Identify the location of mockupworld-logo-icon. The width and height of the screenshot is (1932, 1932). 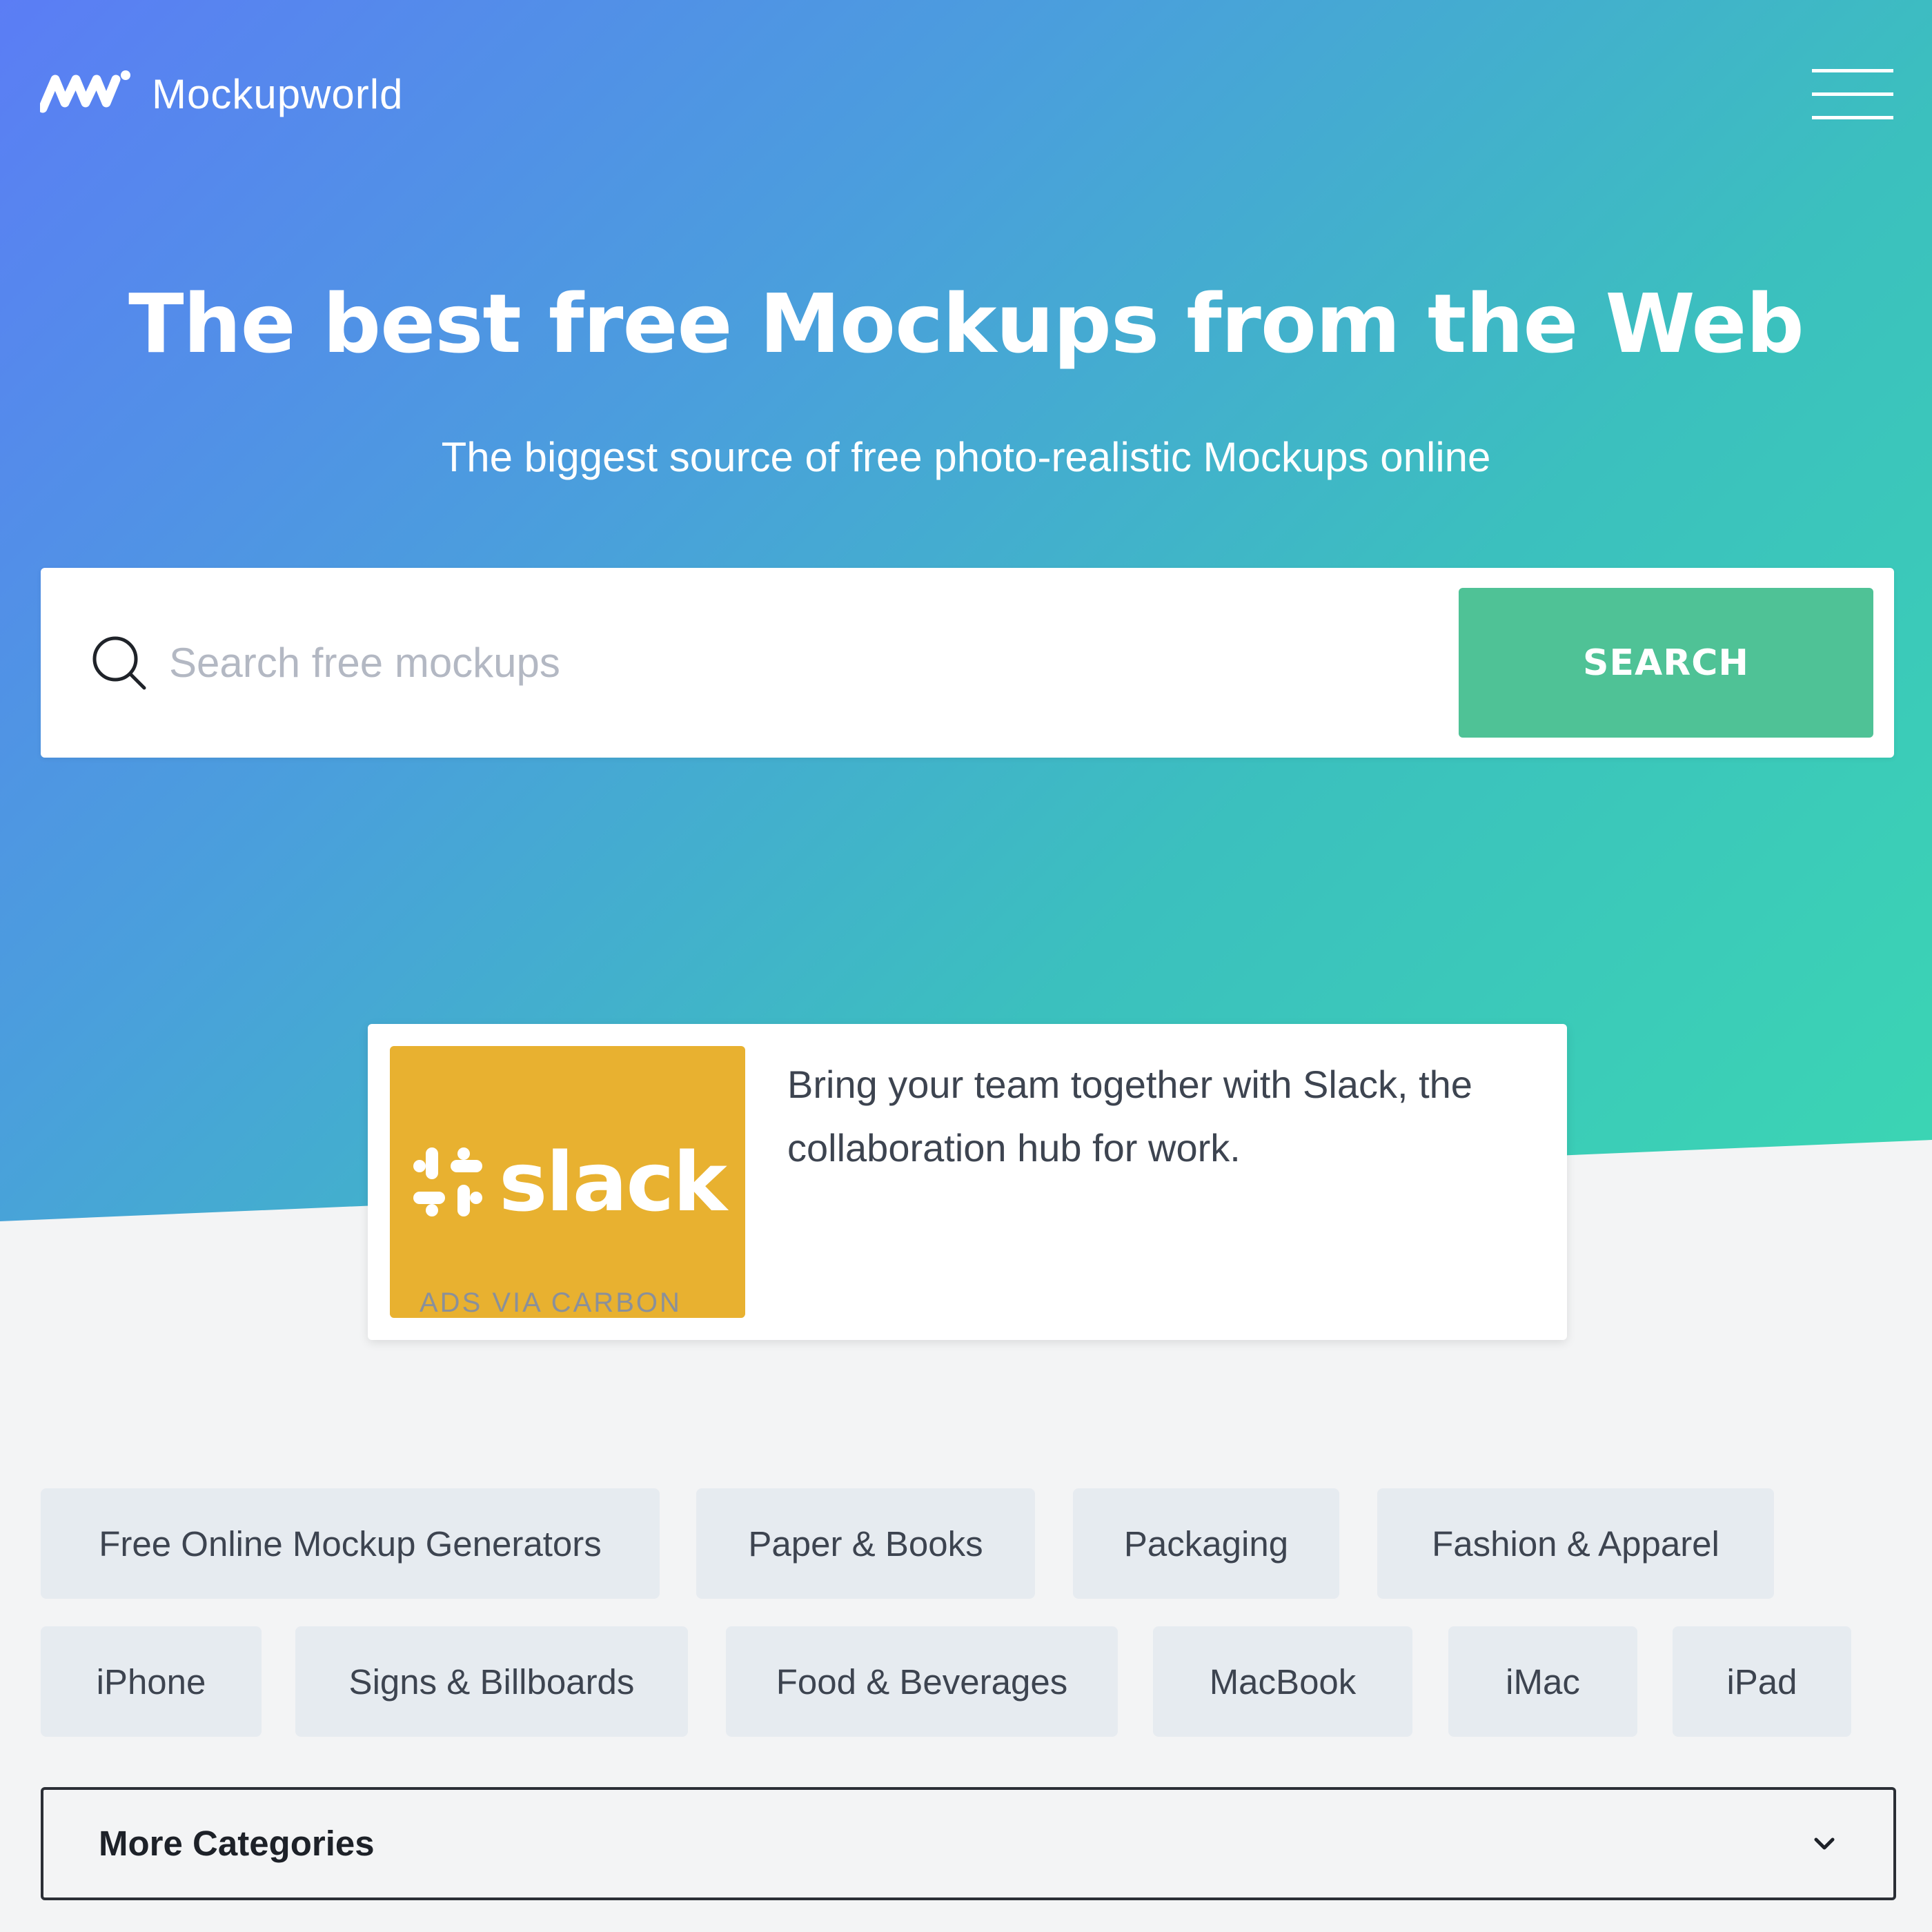
(85, 91).